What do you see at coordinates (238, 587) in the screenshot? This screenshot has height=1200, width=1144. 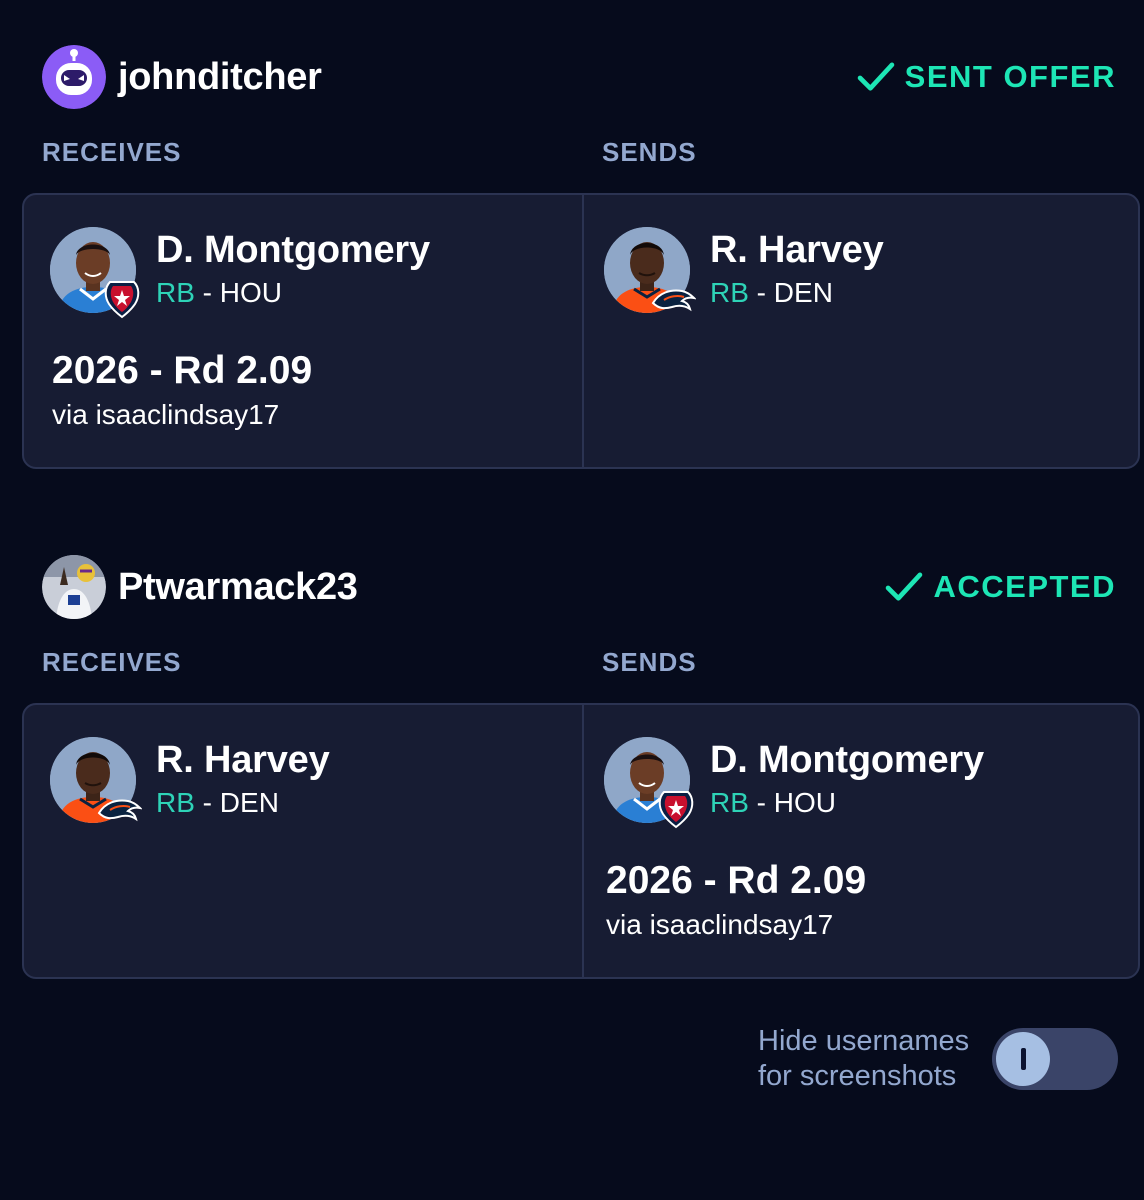 I see `username: Ptwarmack23` at bounding box center [238, 587].